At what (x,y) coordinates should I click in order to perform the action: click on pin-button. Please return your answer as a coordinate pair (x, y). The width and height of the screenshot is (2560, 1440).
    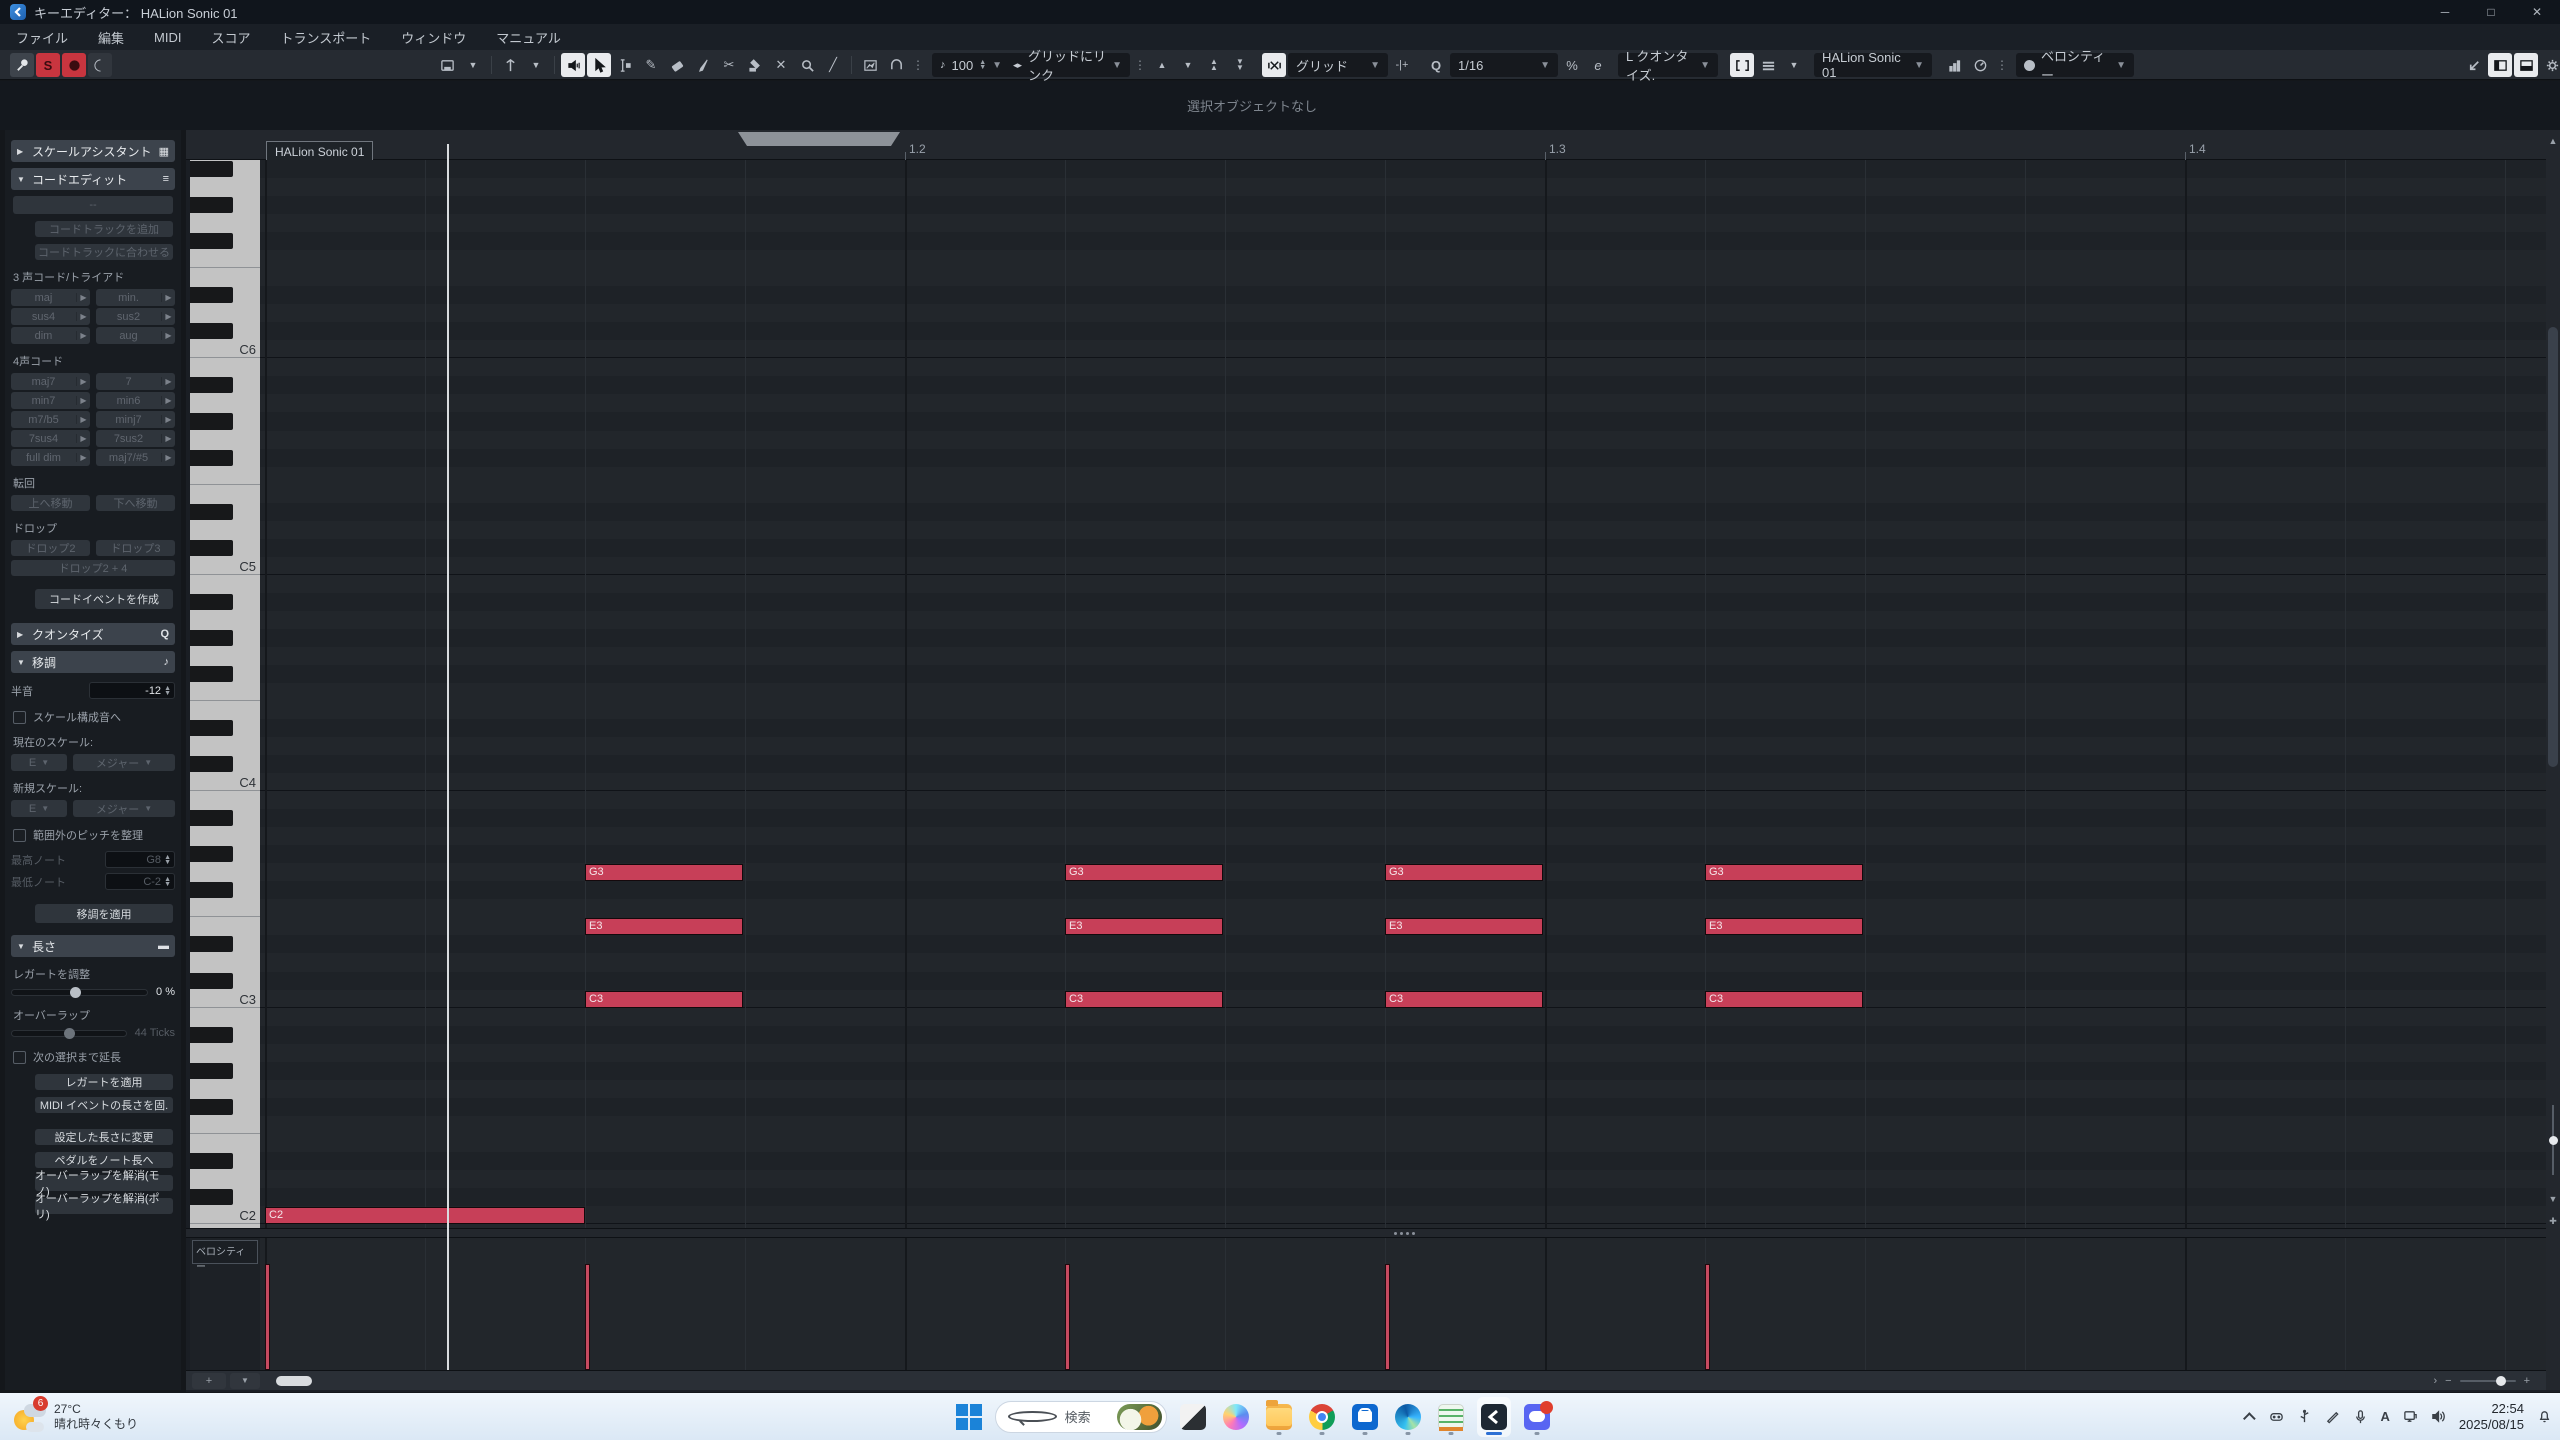
    Looking at the image, I should click on (22, 65).